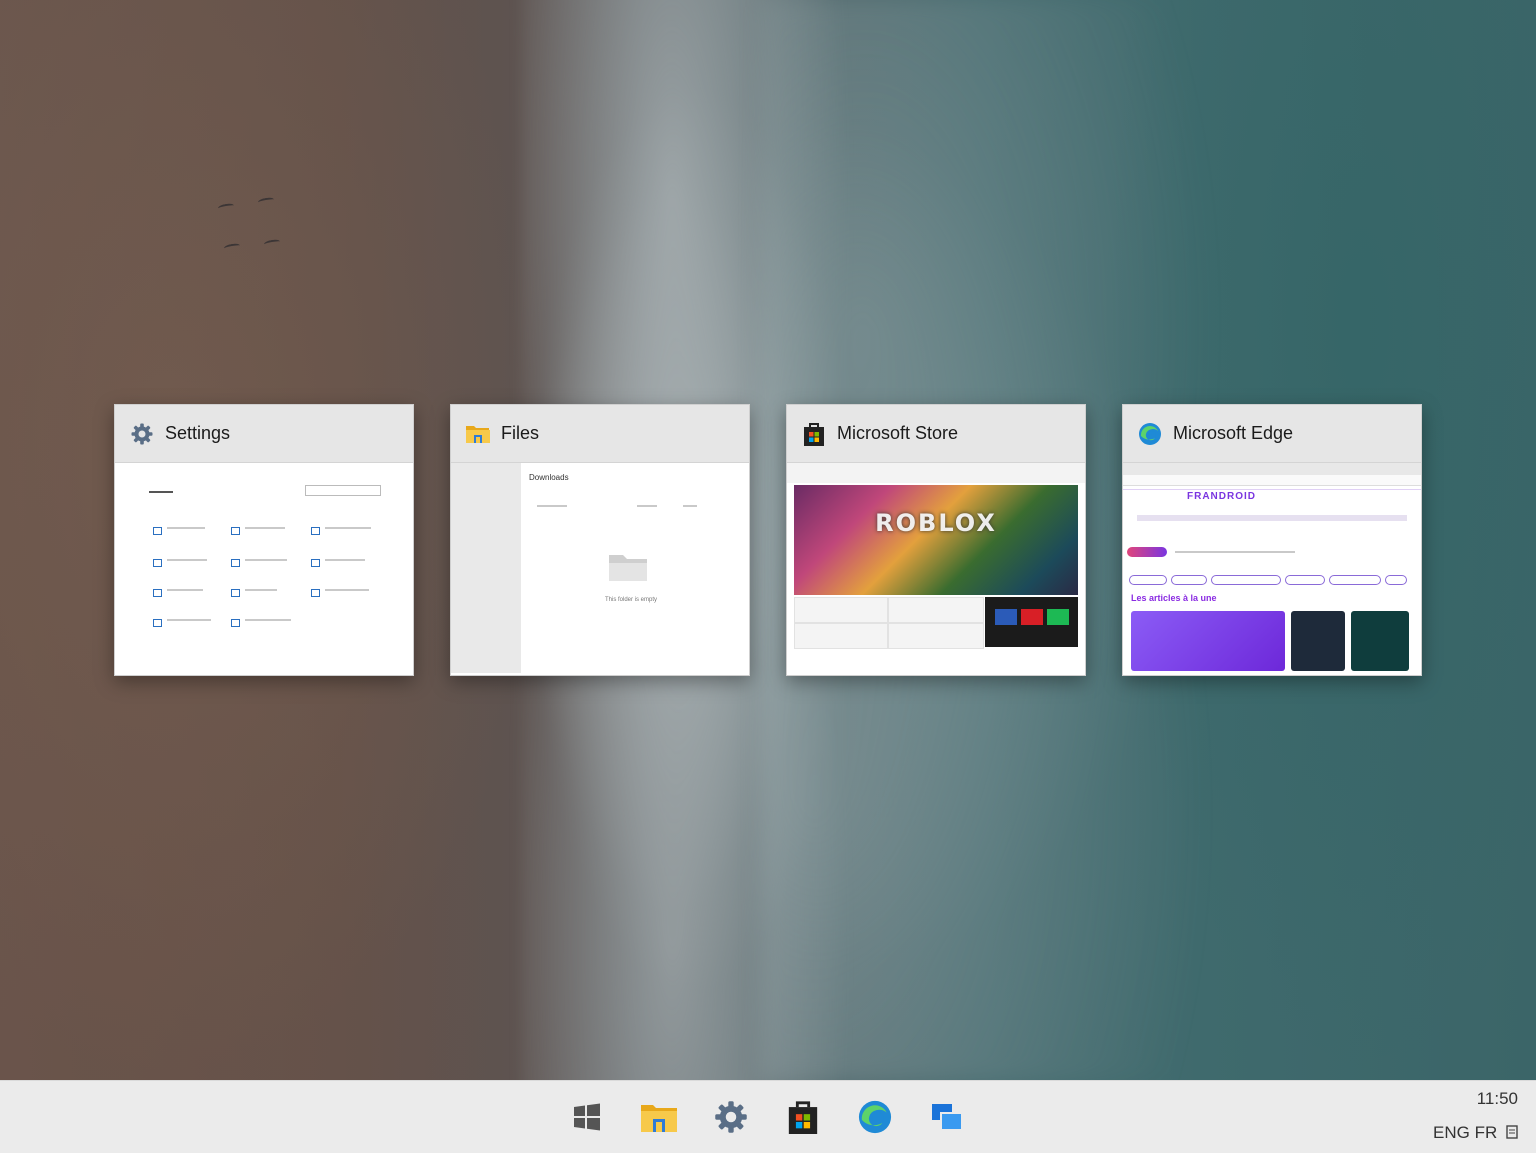  Describe the element at coordinates (1272, 518) in the screenshot. I see `preview-nav-row` at that location.